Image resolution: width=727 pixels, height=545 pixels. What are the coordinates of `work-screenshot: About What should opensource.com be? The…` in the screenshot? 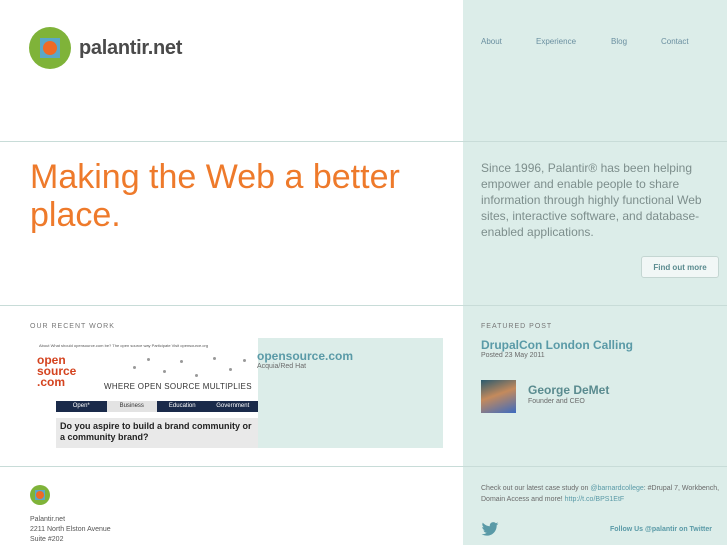 It's located at (144, 393).